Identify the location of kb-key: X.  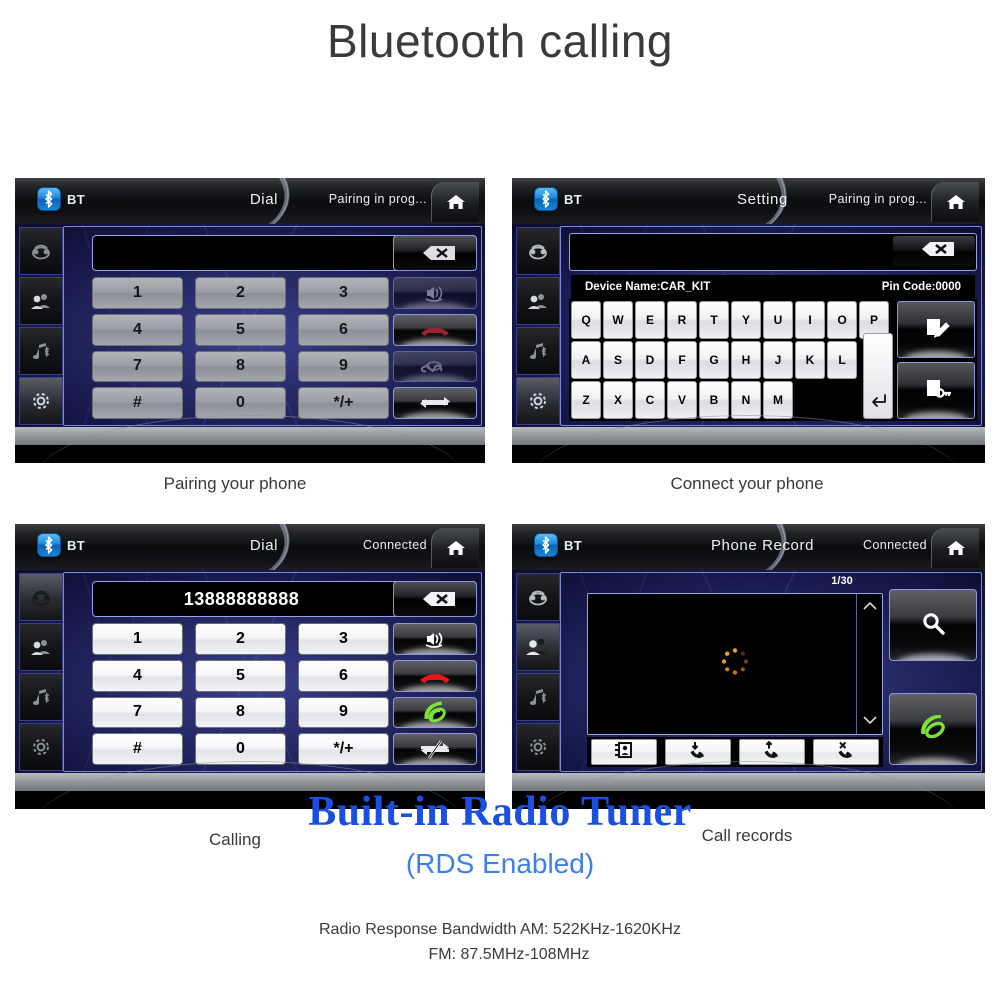
(618, 400).